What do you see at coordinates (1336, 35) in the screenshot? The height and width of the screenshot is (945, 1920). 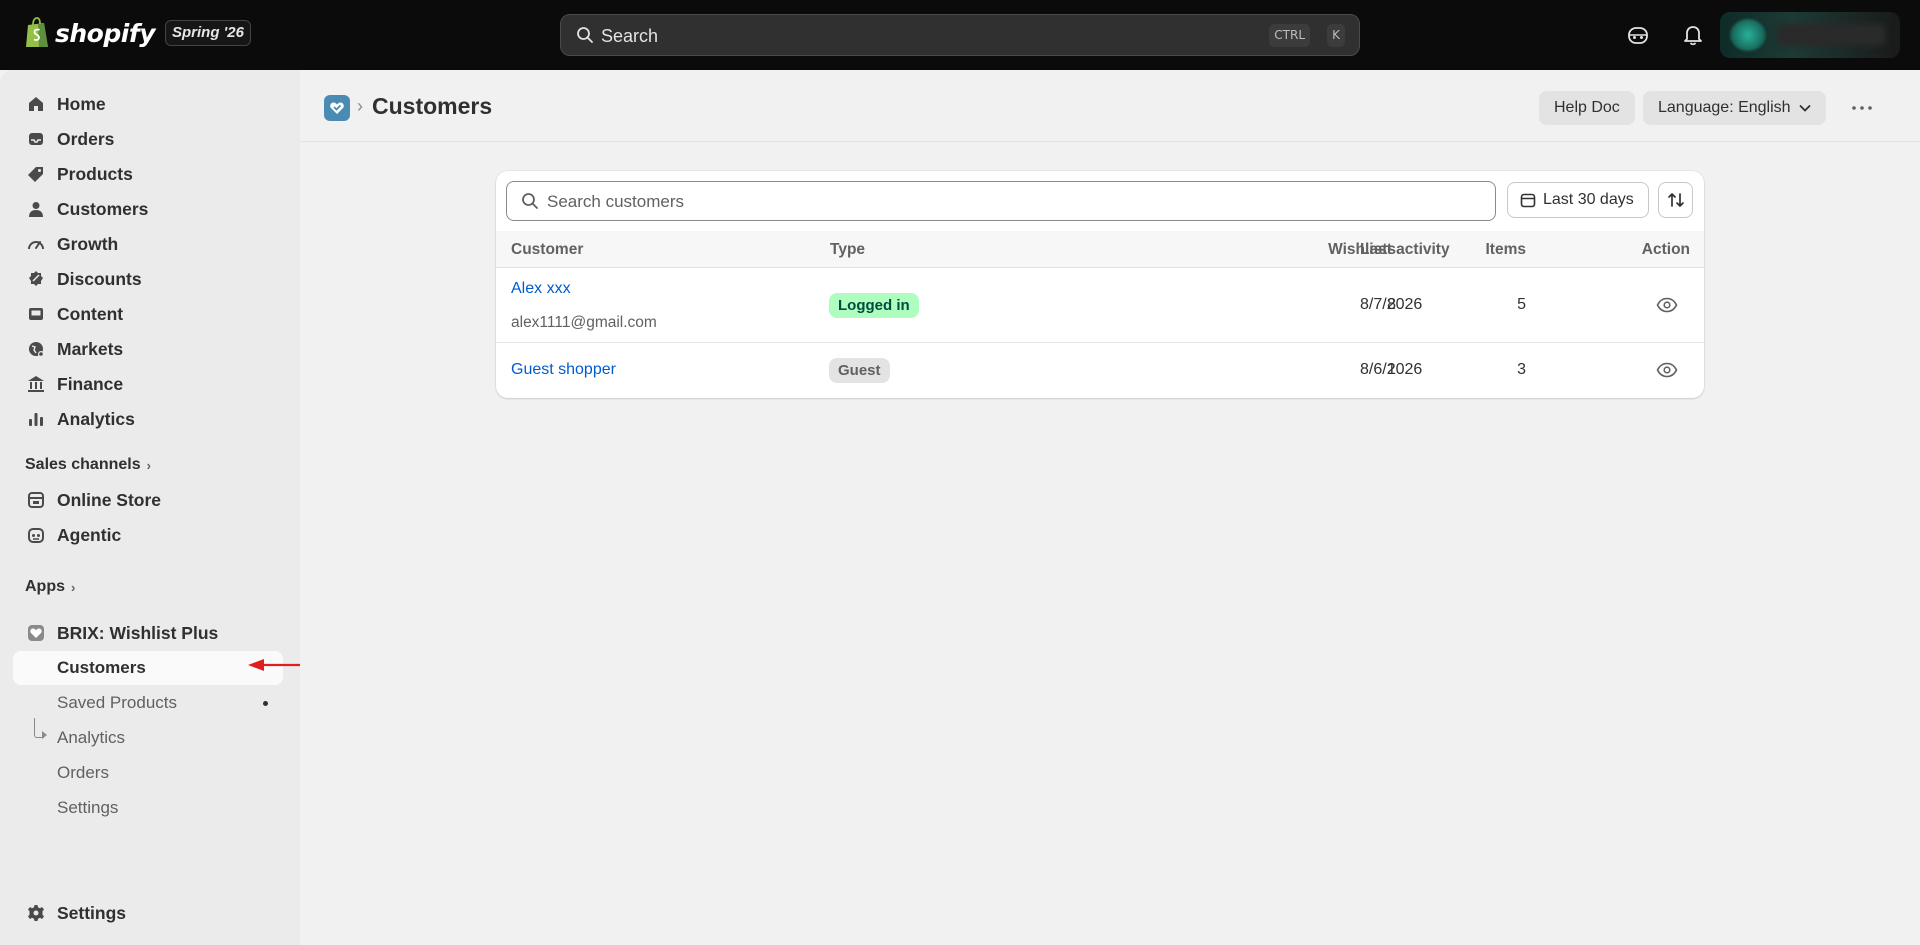 I see `shortcut-k-key: K` at bounding box center [1336, 35].